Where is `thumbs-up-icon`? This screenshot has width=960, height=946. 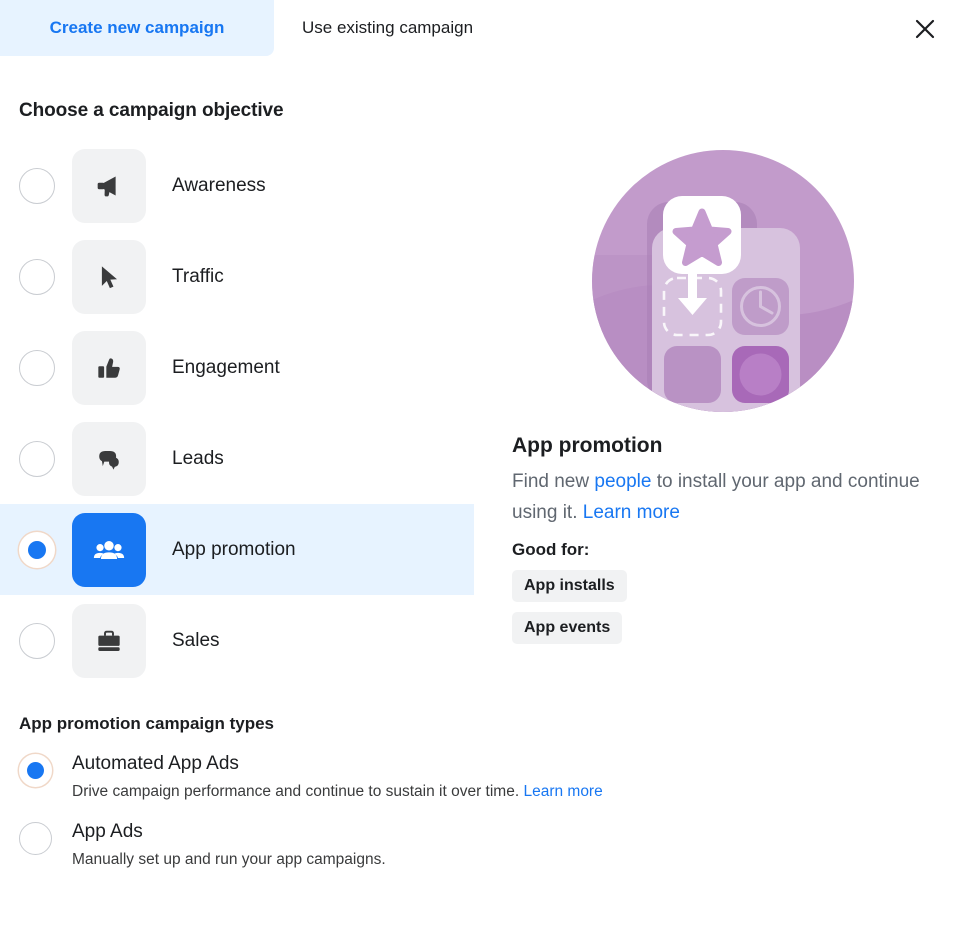 thumbs-up-icon is located at coordinates (109, 368).